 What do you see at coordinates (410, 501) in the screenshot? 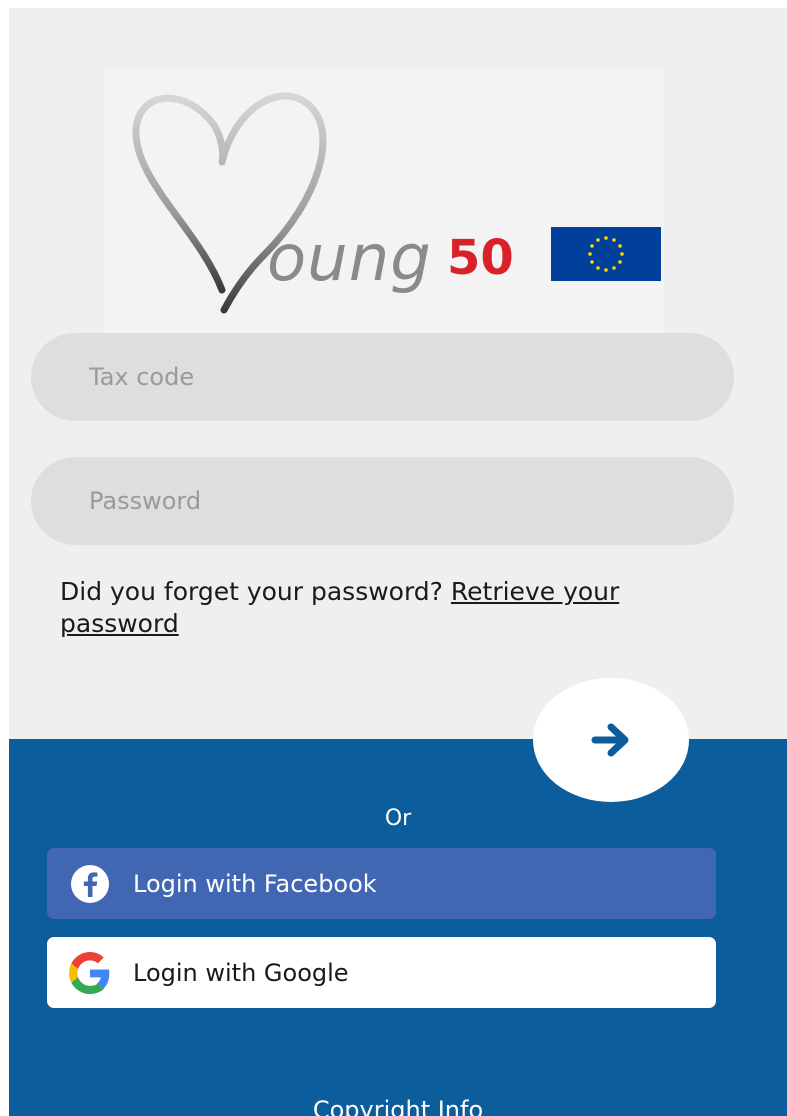
I see `password-input` at bounding box center [410, 501].